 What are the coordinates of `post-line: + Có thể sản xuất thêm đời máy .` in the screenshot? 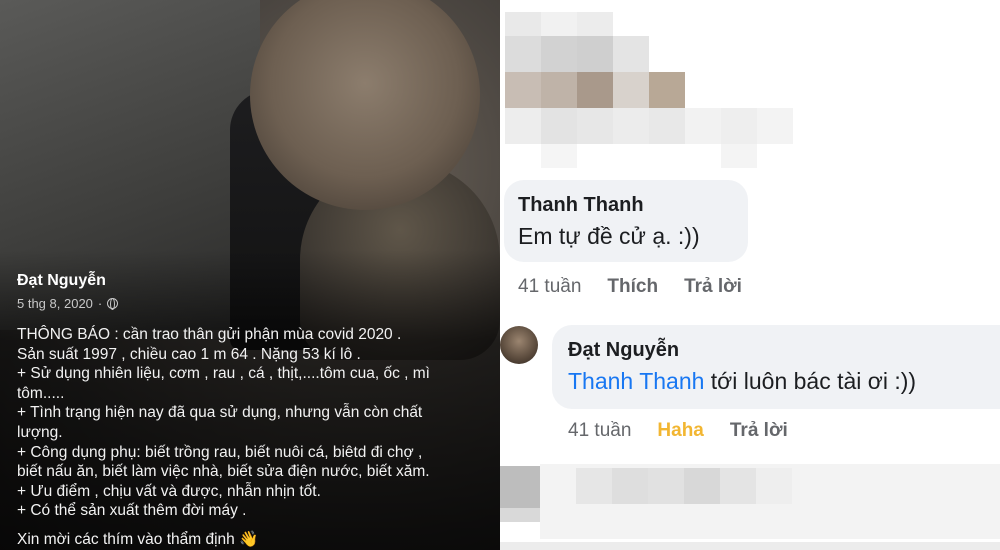 It's located at (132, 511).